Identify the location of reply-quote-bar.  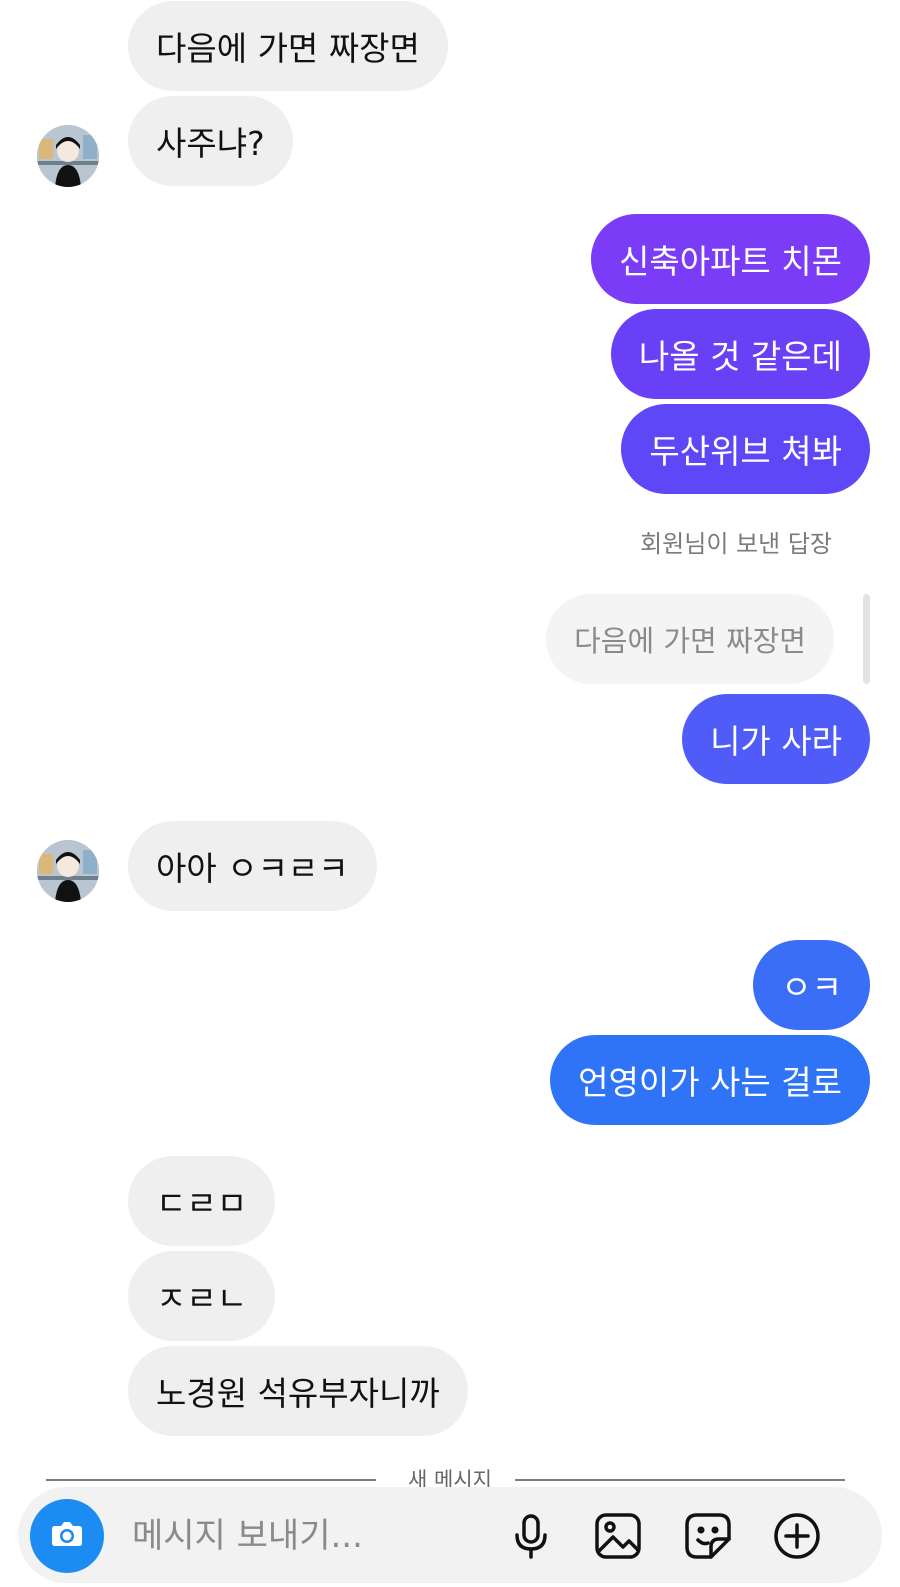
(866, 639).